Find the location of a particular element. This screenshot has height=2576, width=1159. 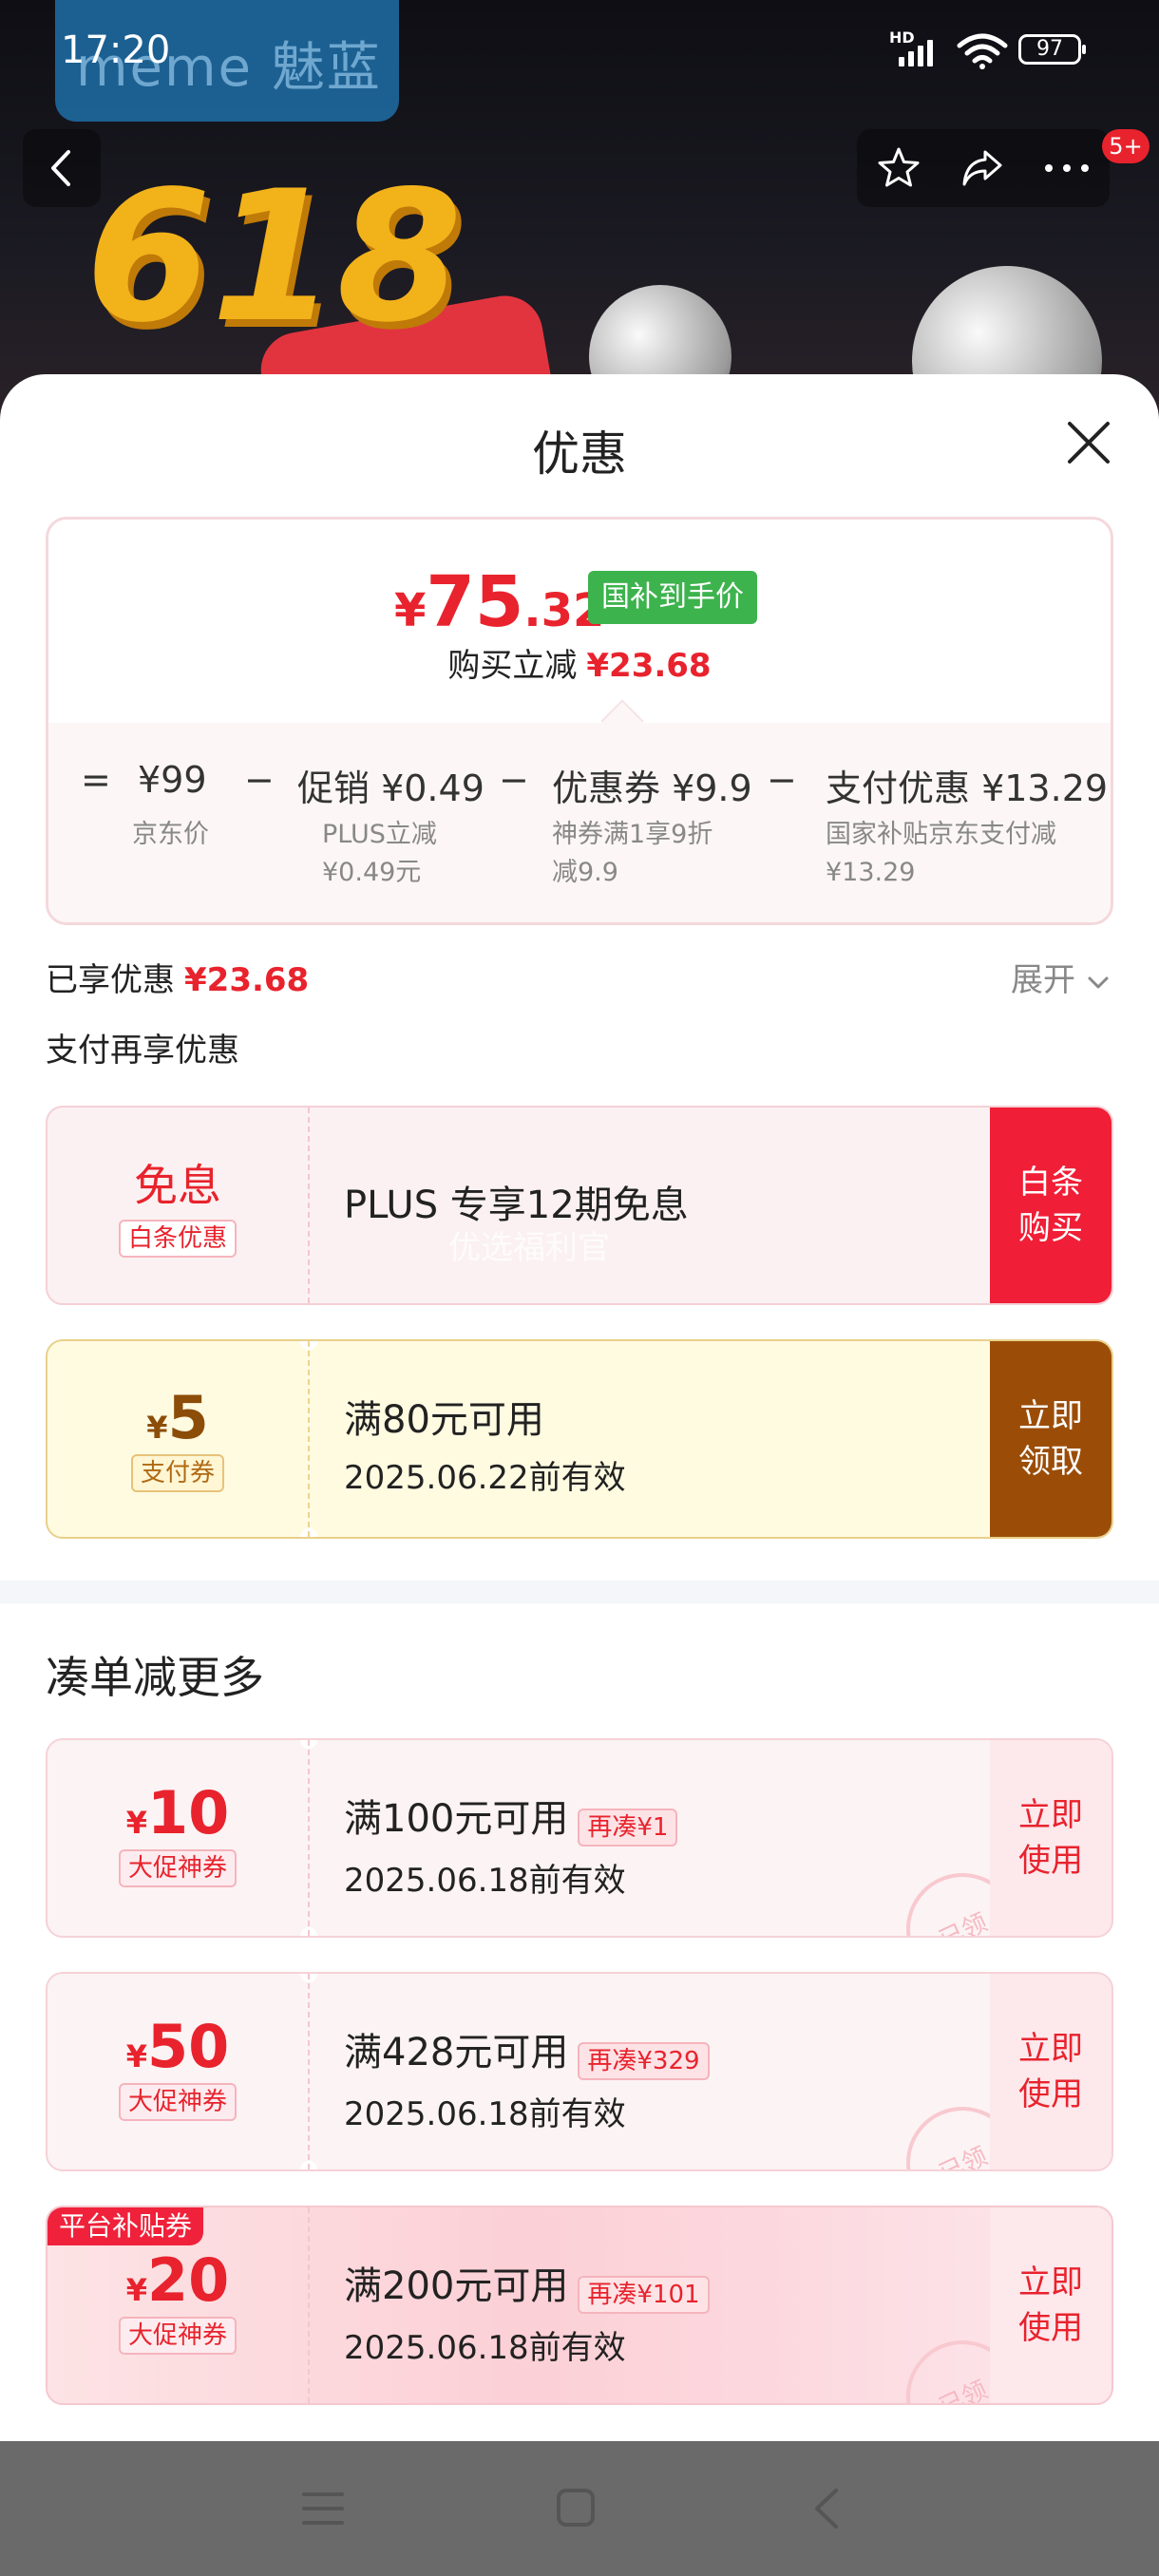

coupon-value: 5 is located at coordinates (188, 1417).